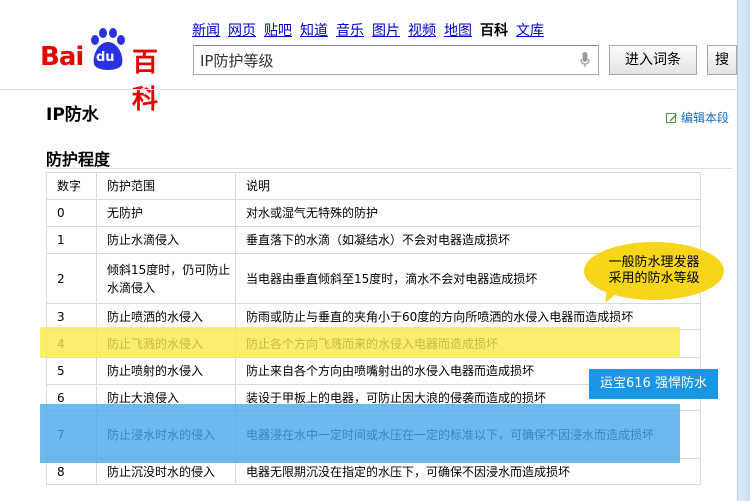 The width and height of the screenshot is (750, 501). Describe the element at coordinates (71, 213) in the screenshot. I see `row-number: 0` at that location.